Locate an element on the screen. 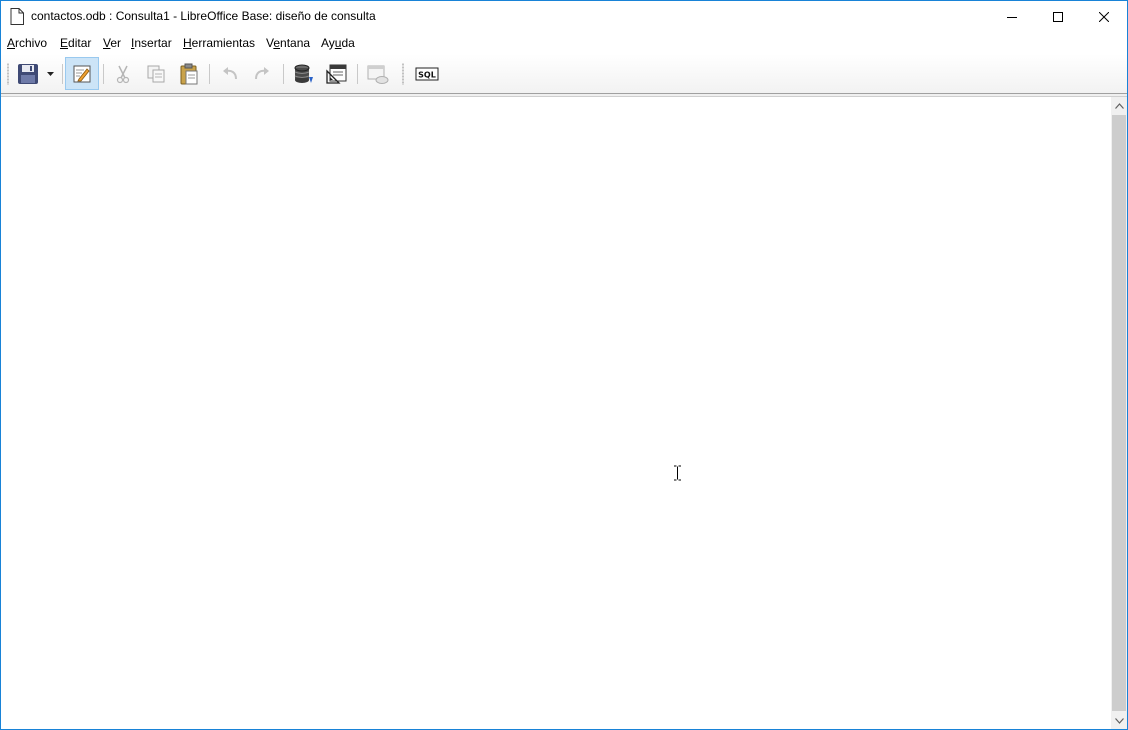  undo-icon is located at coordinates (230, 73).